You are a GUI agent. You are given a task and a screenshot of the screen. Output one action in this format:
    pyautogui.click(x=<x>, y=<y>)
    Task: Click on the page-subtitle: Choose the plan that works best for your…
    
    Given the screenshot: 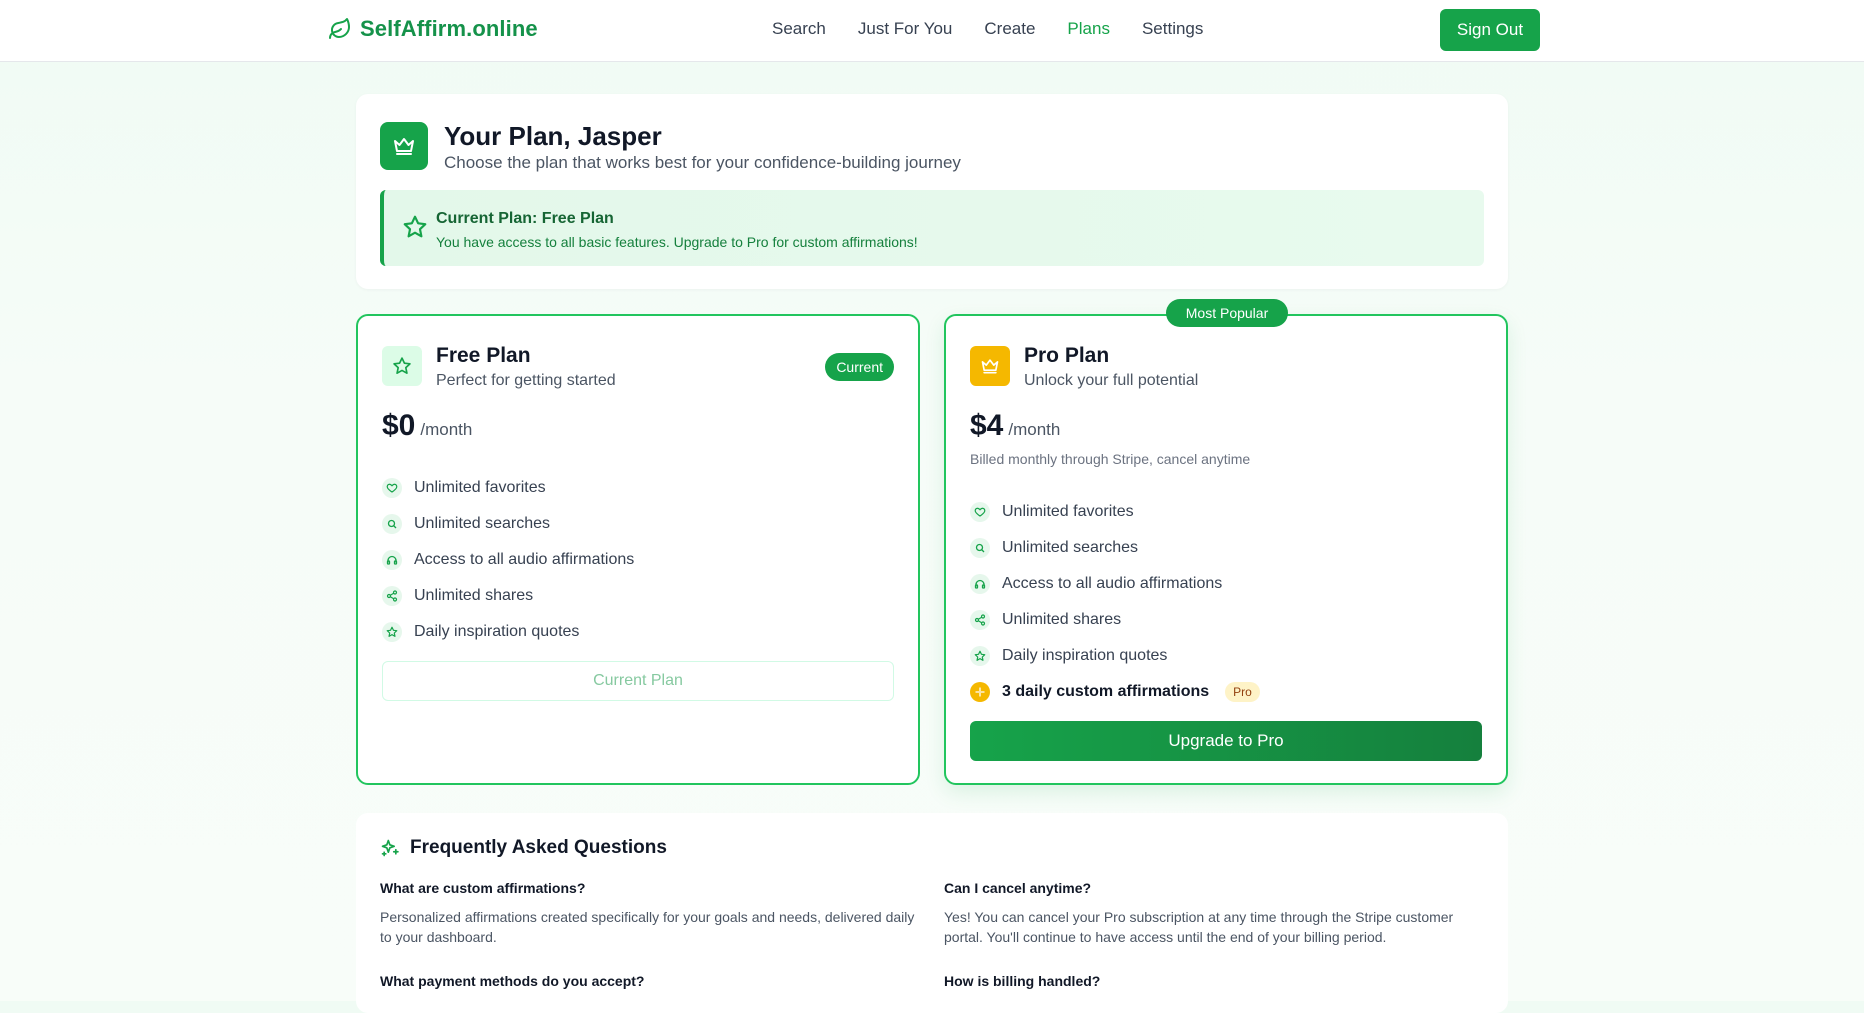 What is the action you would take?
    pyautogui.click(x=702, y=162)
    